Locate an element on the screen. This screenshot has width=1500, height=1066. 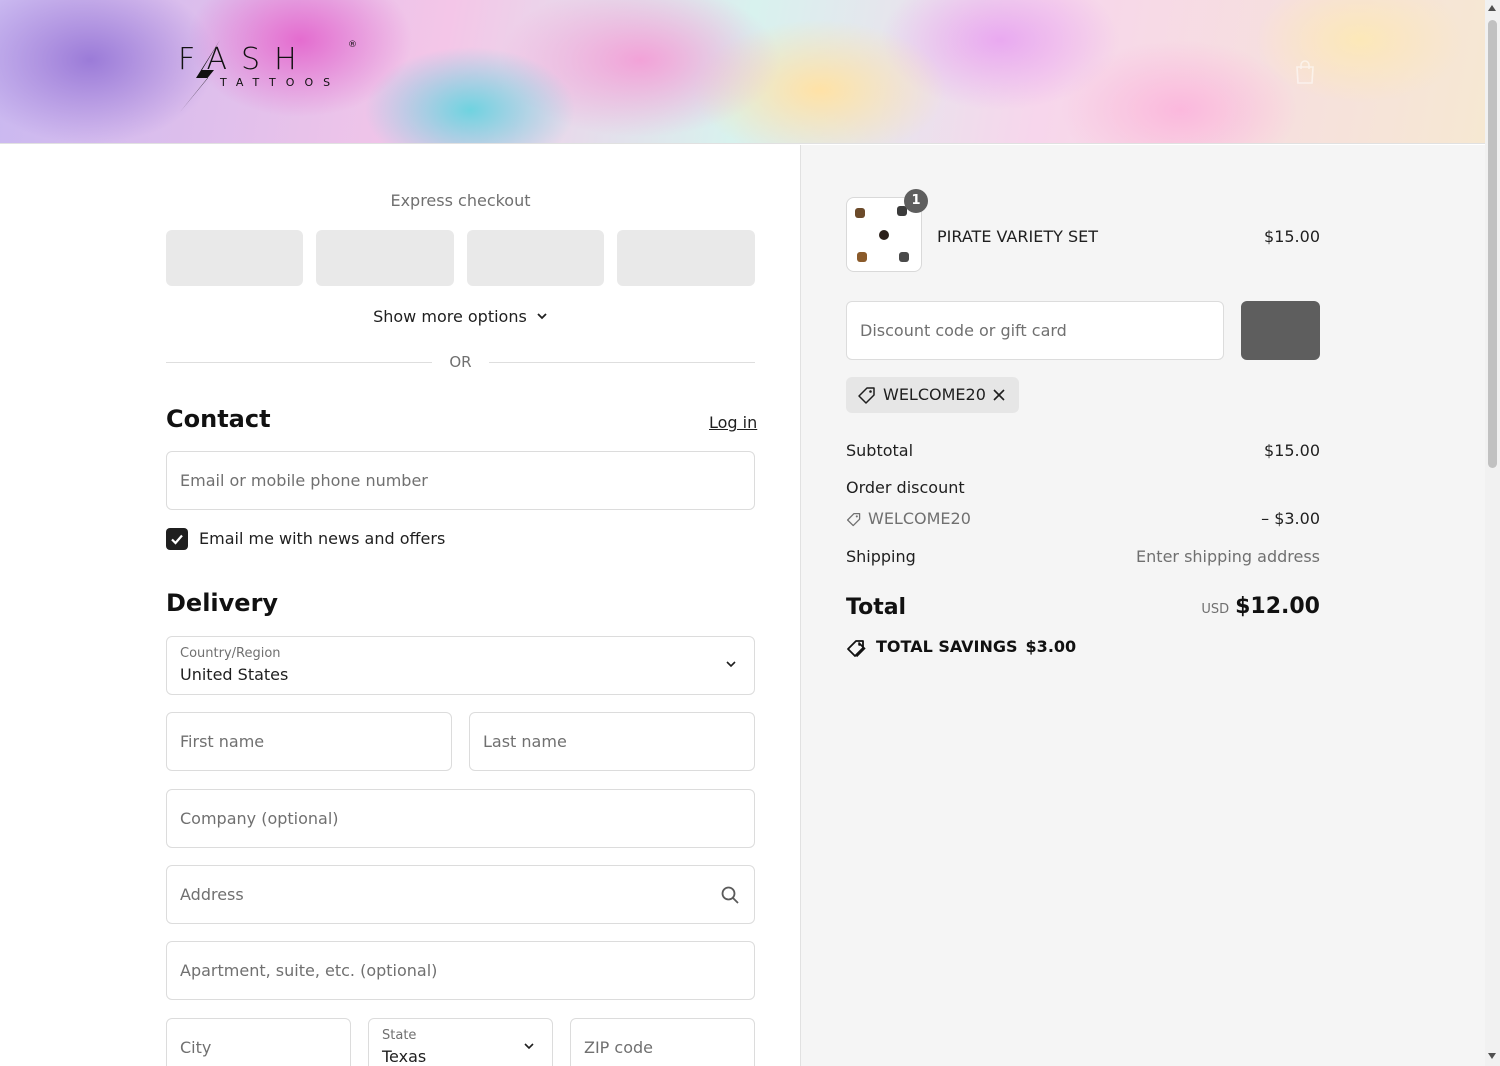
shopping-bag-icon is located at coordinates (1305, 72).